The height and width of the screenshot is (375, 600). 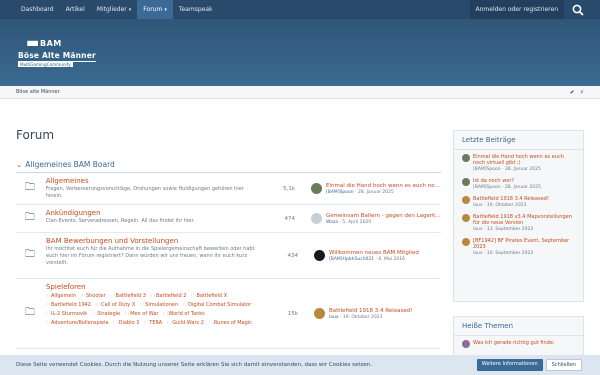 What do you see at coordinates (516, 9) in the screenshot?
I see `login-button: Anmelden oder registrieren` at bounding box center [516, 9].